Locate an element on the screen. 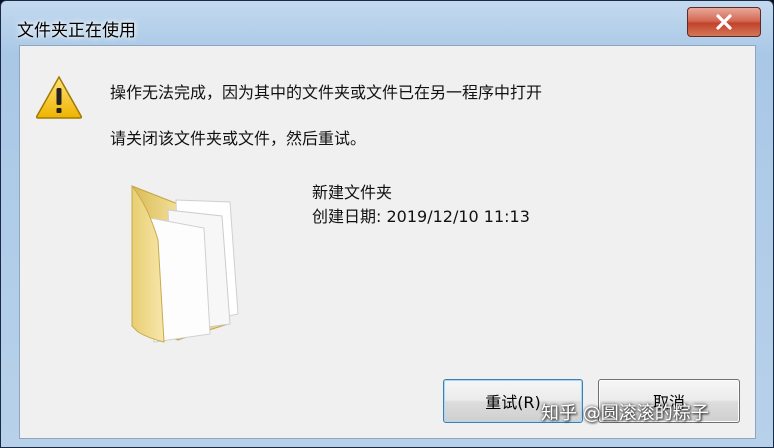 This screenshot has width=774, height=448. close-button is located at coordinates (724, 22).